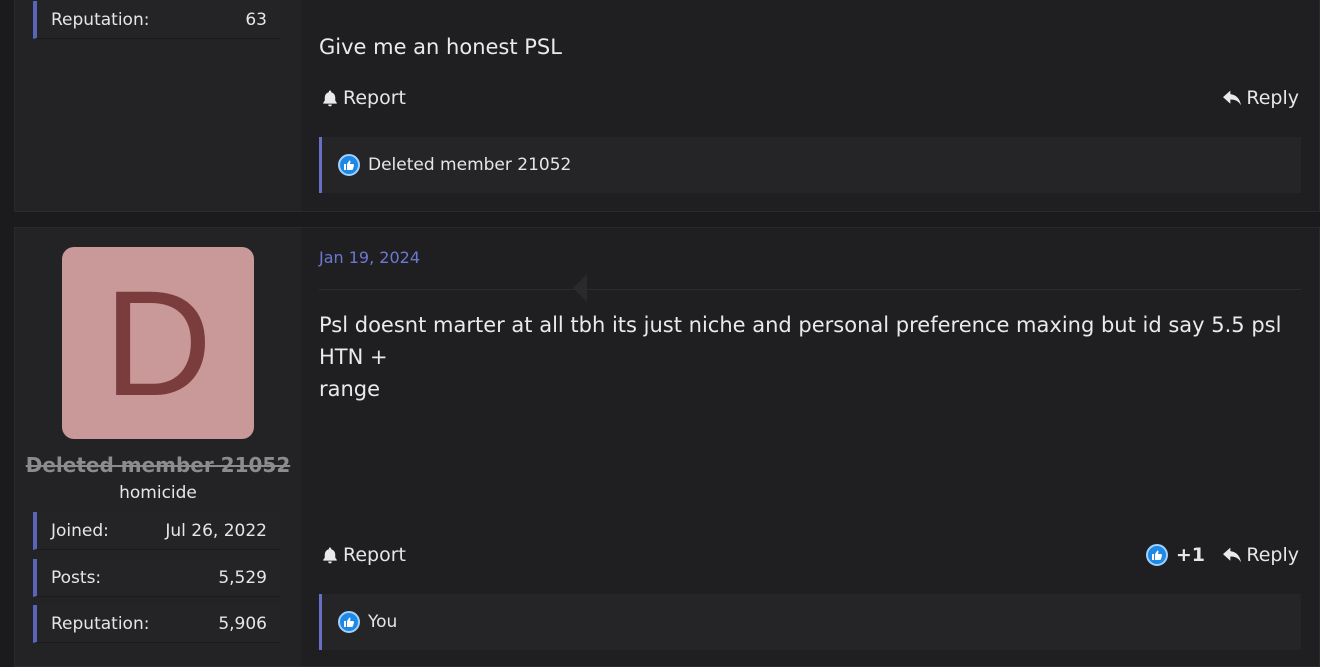 The height and width of the screenshot is (667, 1320). What do you see at coordinates (158, 465) in the screenshot?
I see `username: Deleted member 21052` at bounding box center [158, 465].